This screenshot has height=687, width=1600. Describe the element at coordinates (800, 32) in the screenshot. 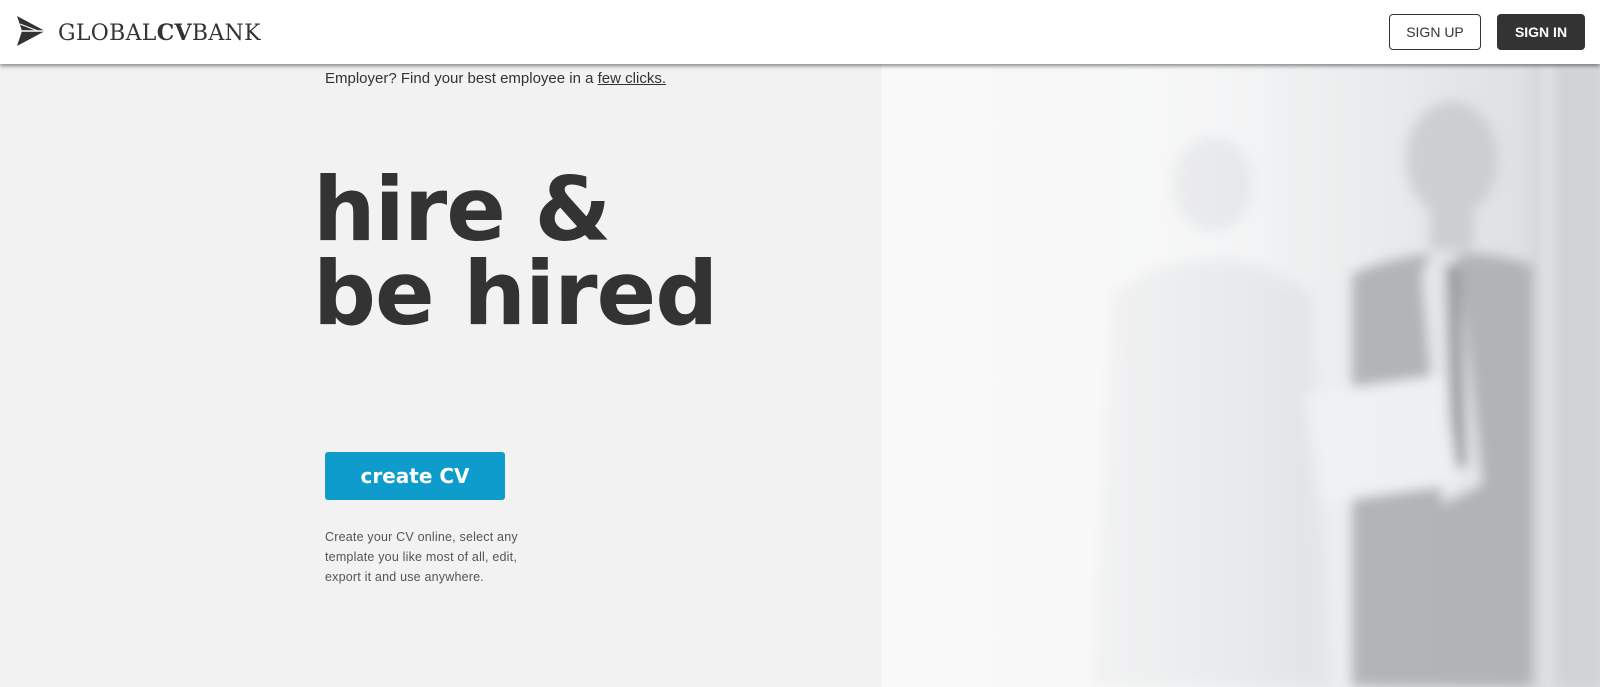

I see `top-navbar: GLOBALCVBANK SIGN UP SIGN IN` at that location.